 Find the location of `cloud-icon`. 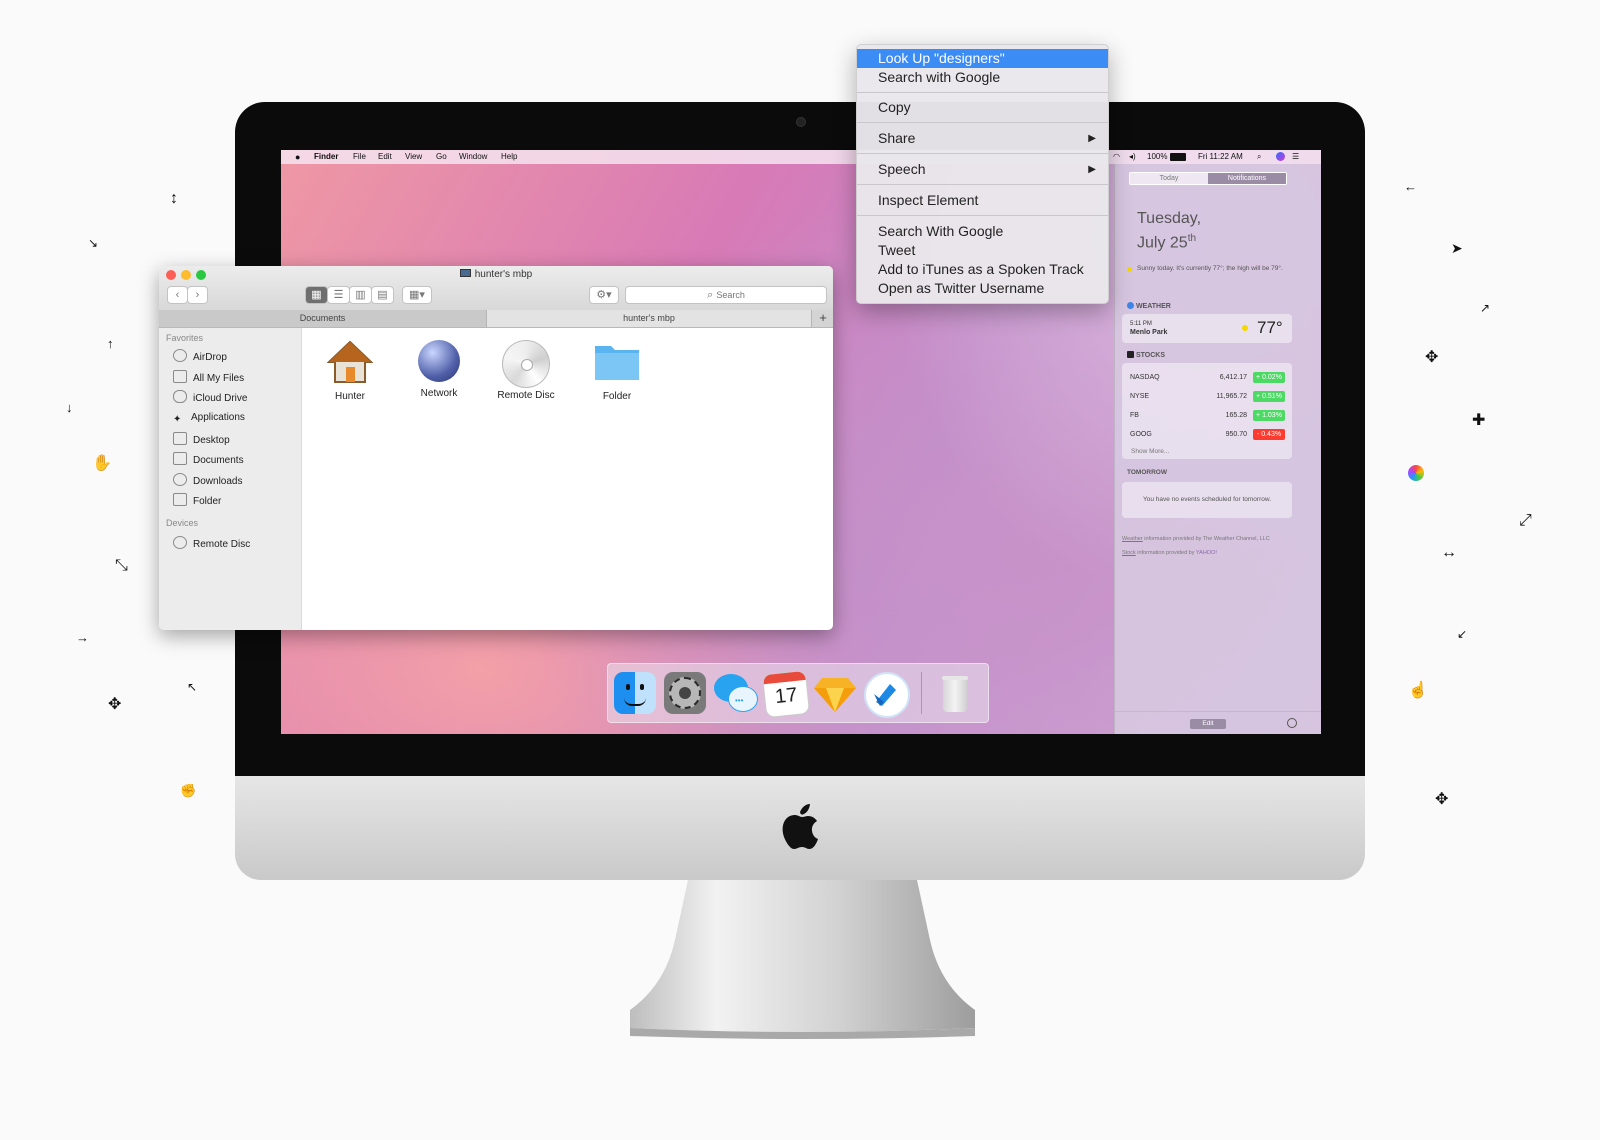

cloud-icon is located at coordinates (180, 396).